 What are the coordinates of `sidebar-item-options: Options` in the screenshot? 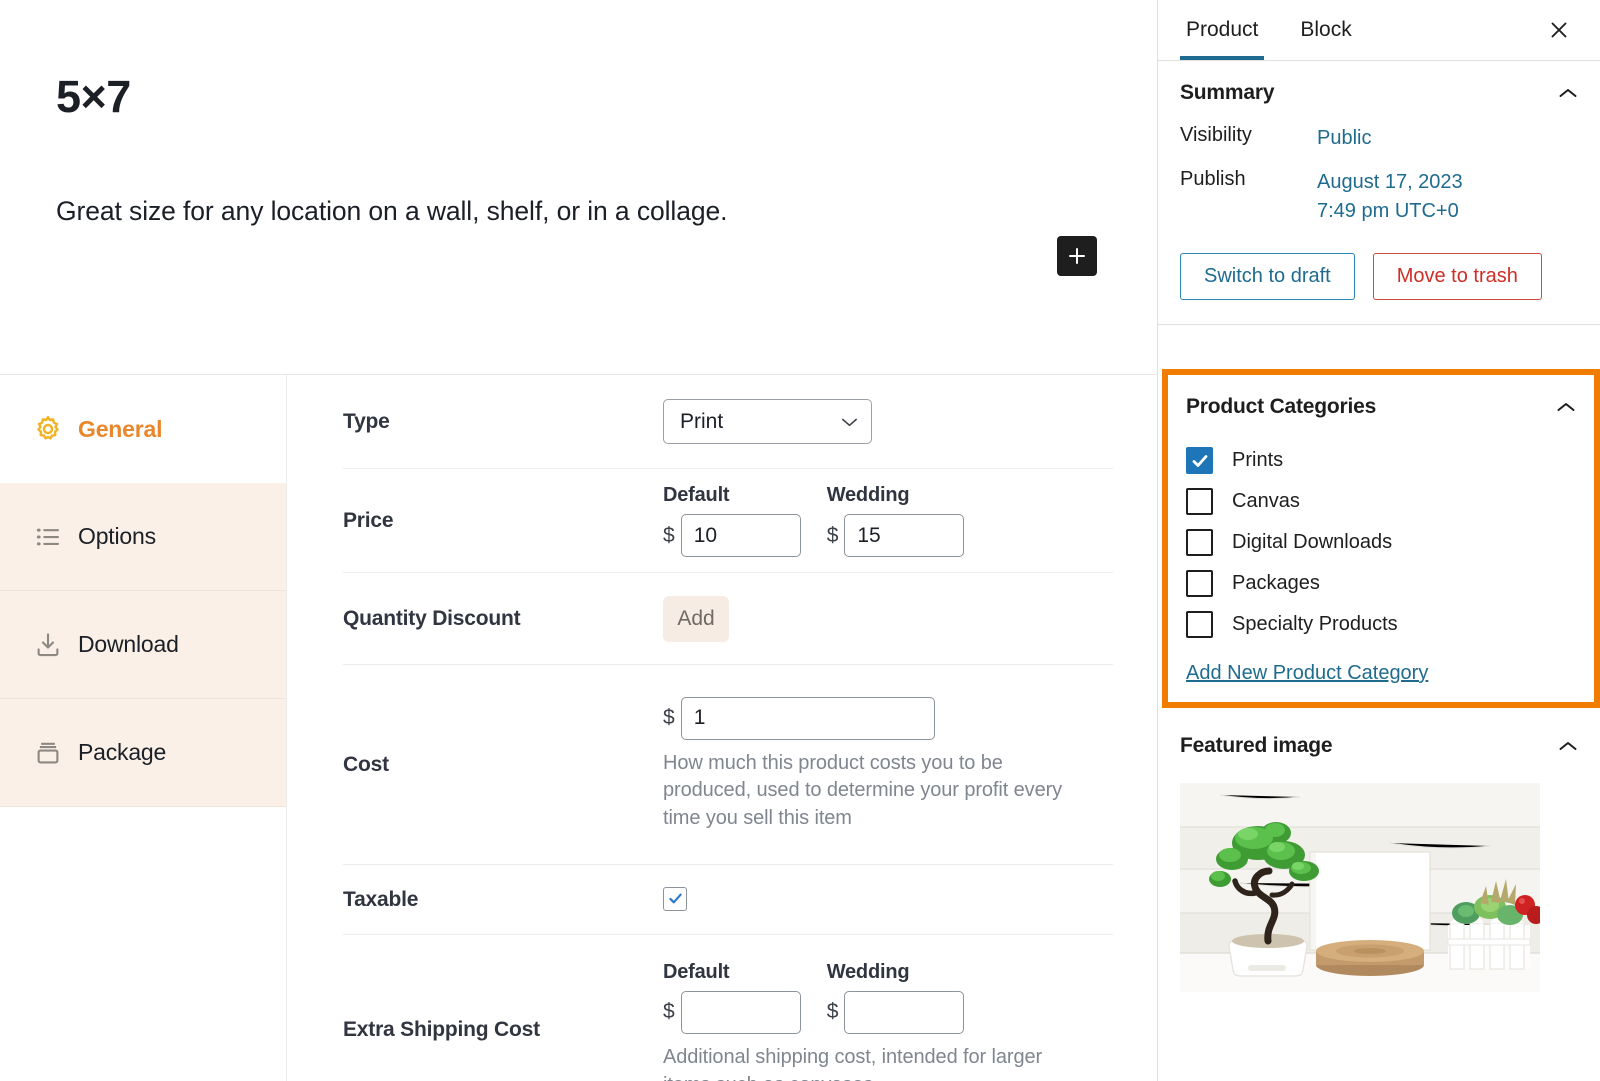 It's located at (143, 537).